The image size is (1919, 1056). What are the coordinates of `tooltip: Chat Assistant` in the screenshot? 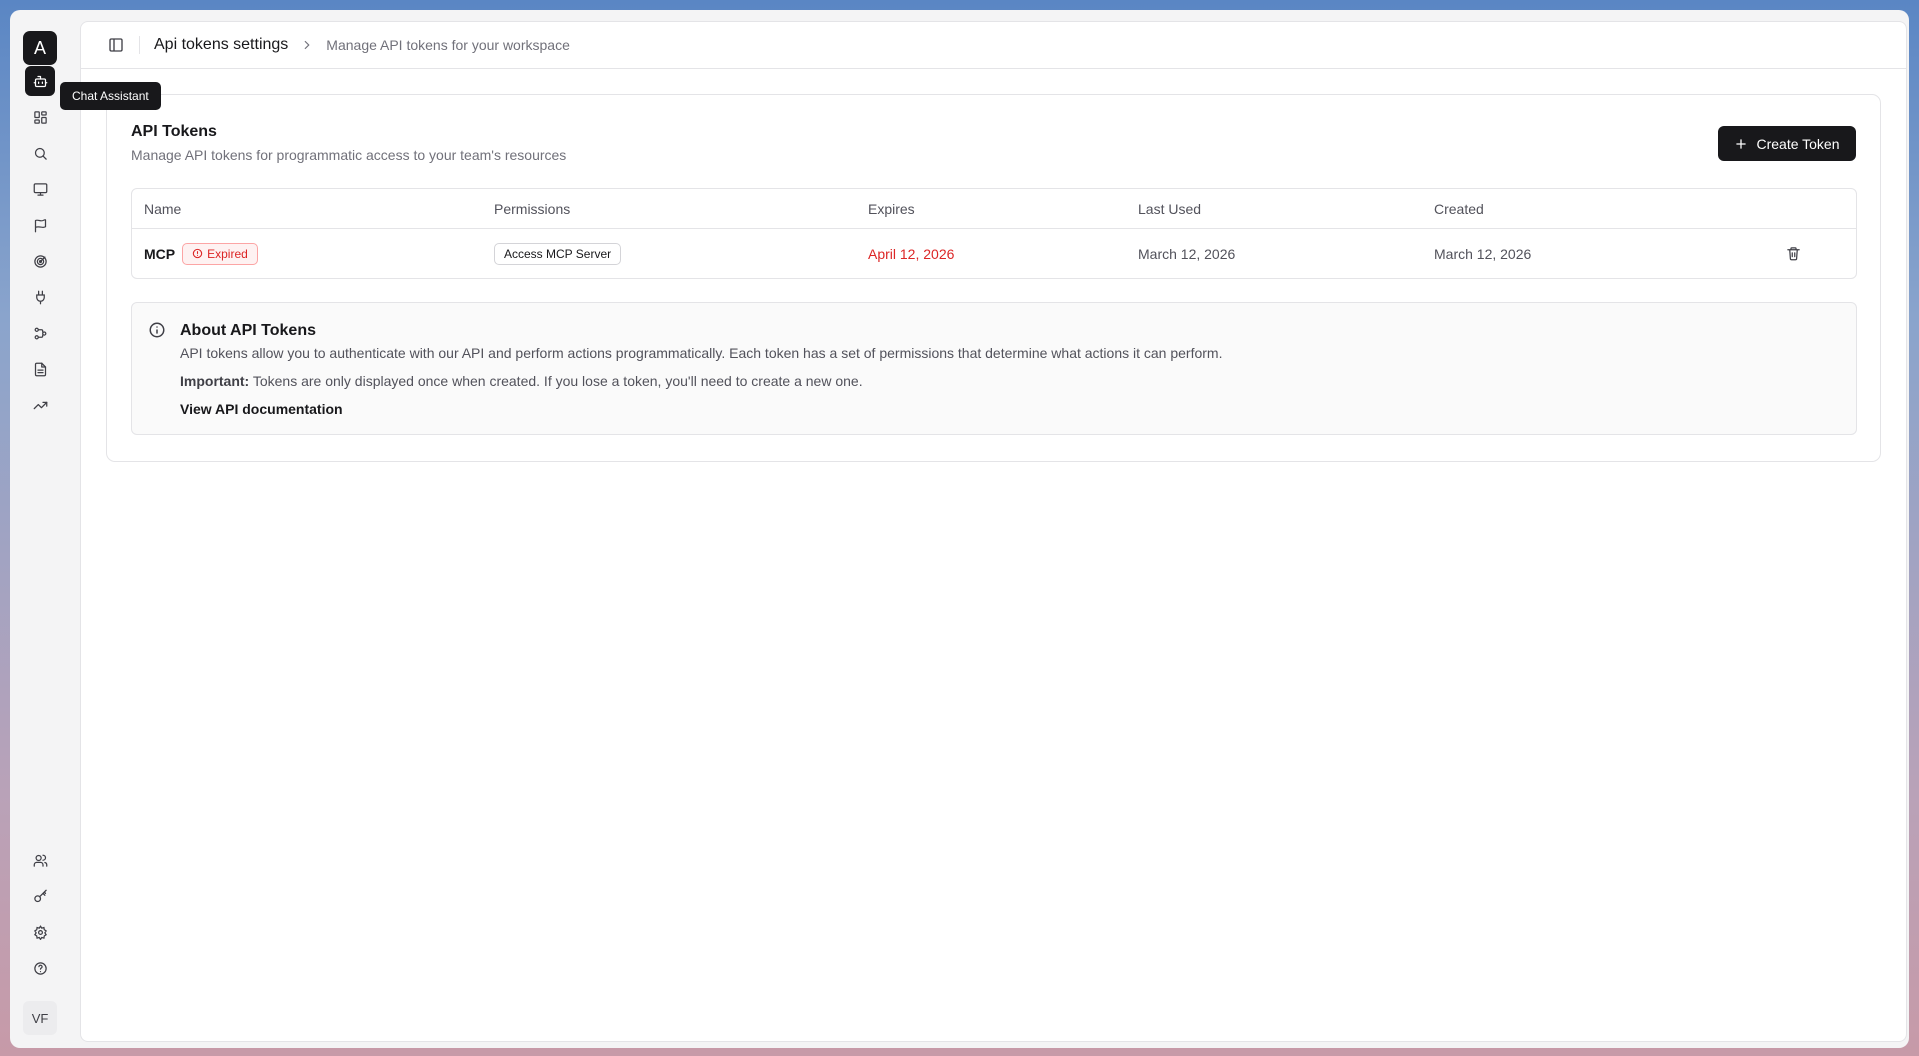 It's located at (110, 96).